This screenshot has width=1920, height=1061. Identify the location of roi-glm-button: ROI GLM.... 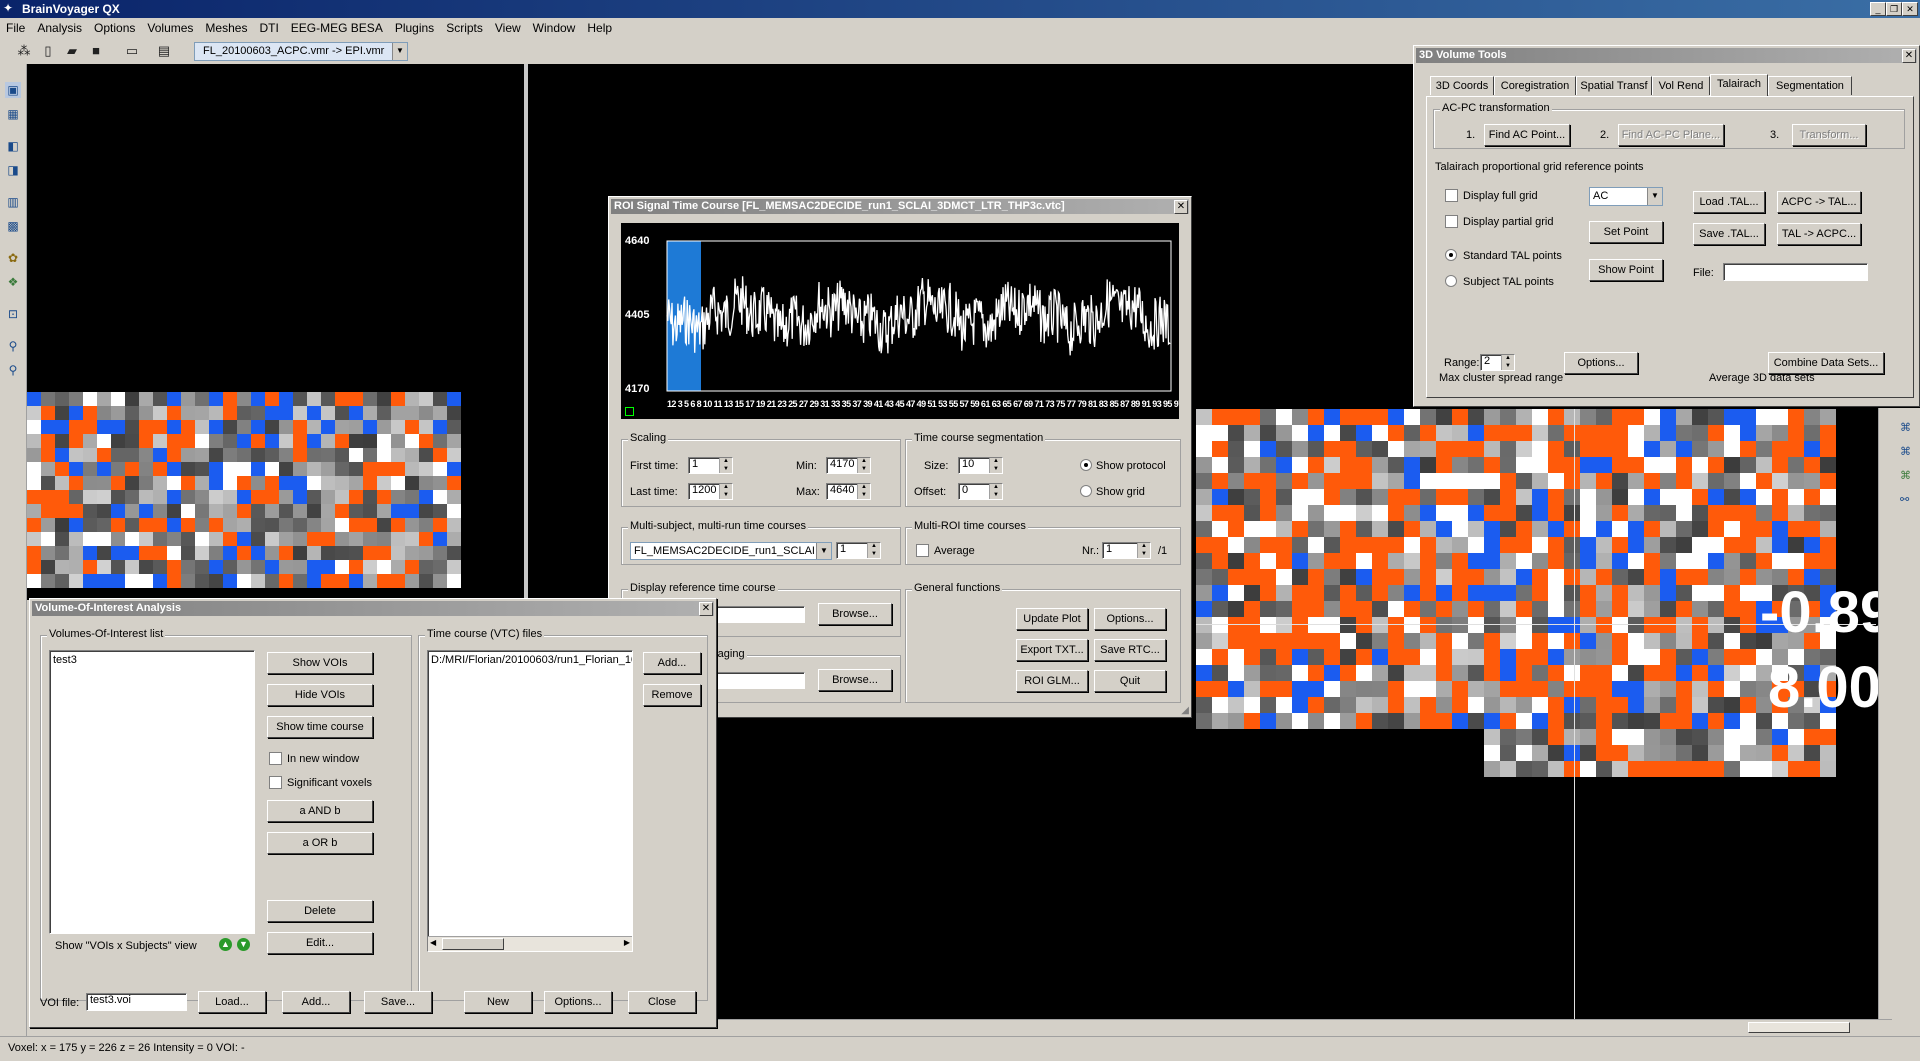
(1052, 681).